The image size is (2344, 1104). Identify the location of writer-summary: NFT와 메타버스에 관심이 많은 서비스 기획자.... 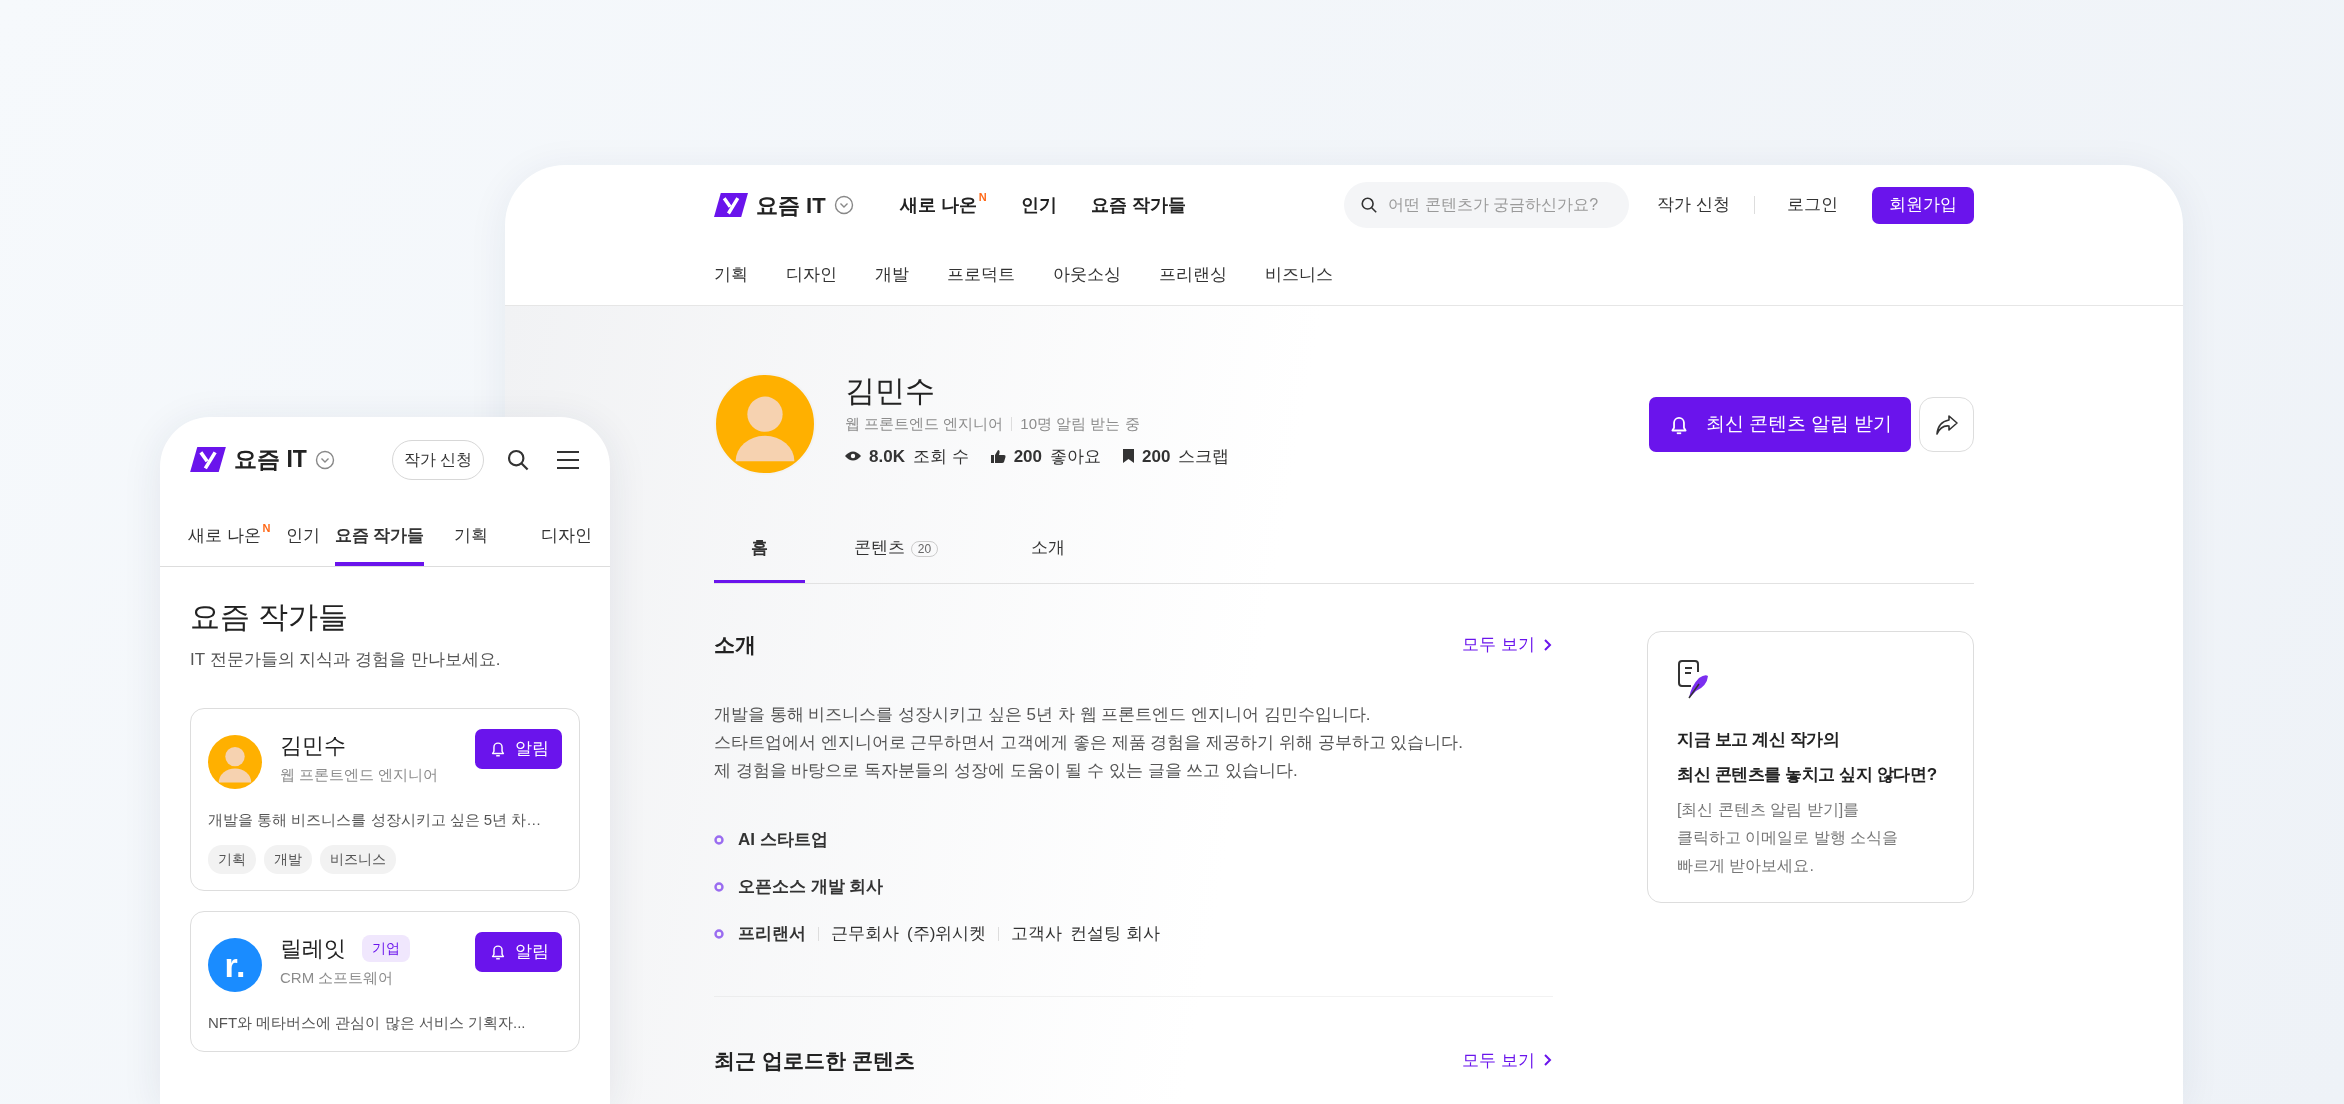
(367, 1023).